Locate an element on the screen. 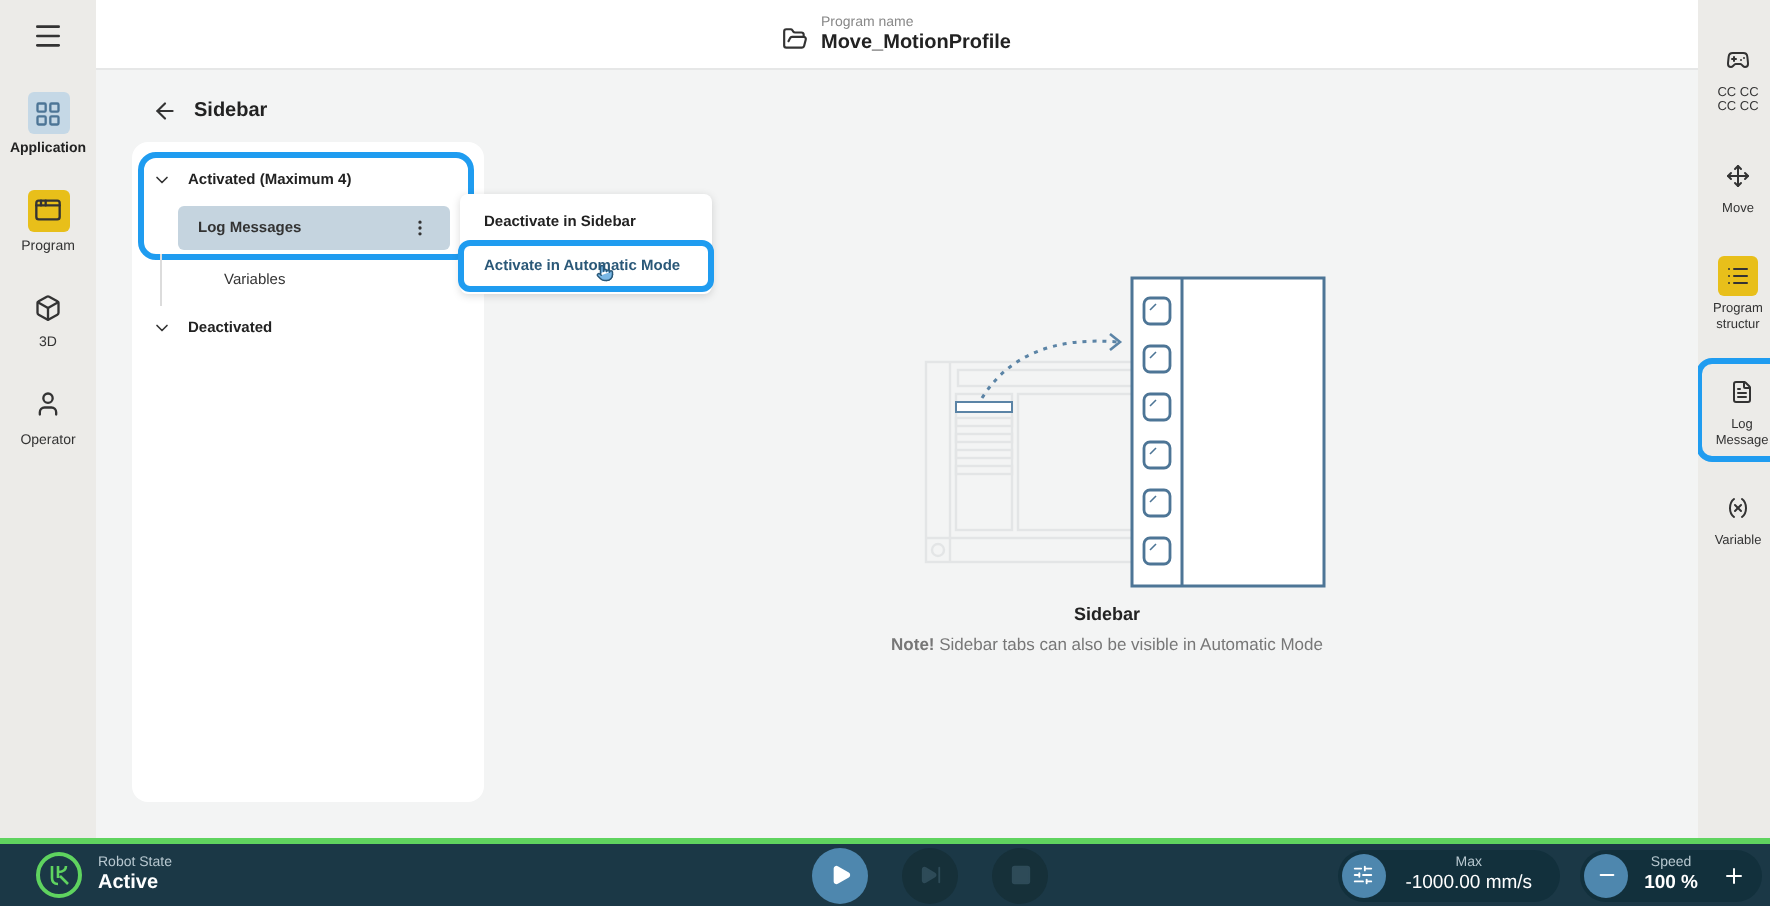 Image resolution: width=1770 pixels, height=906 pixels. cube-icon is located at coordinates (48, 307).